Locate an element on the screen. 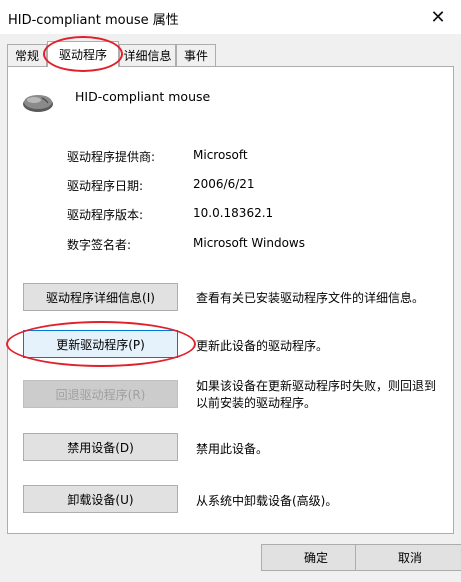 This screenshot has width=461, height=582. button-label: 驱动程序详细信息(I) is located at coordinates (100, 297).